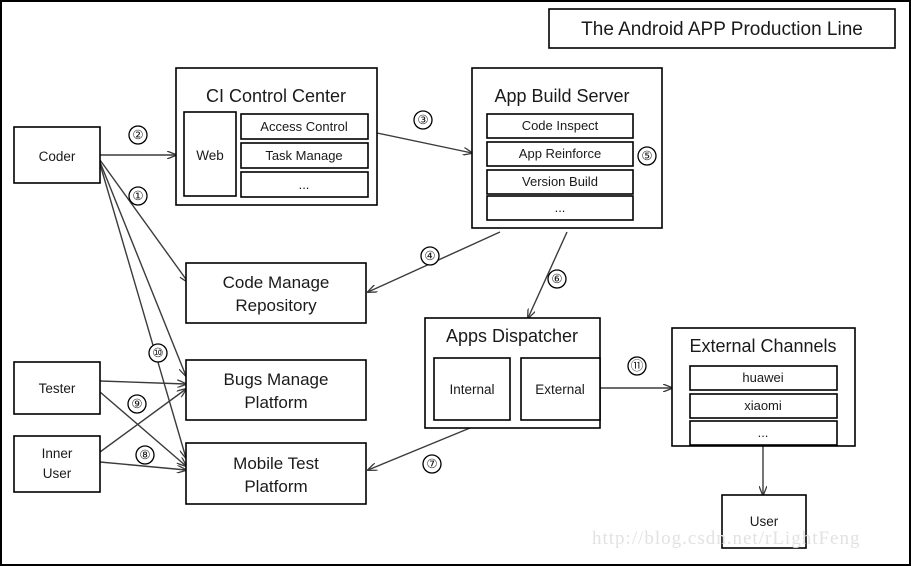 This screenshot has width=911, height=566. What do you see at coordinates (762, 377) in the screenshot?
I see `channel-item-0-label: huawei` at bounding box center [762, 377].